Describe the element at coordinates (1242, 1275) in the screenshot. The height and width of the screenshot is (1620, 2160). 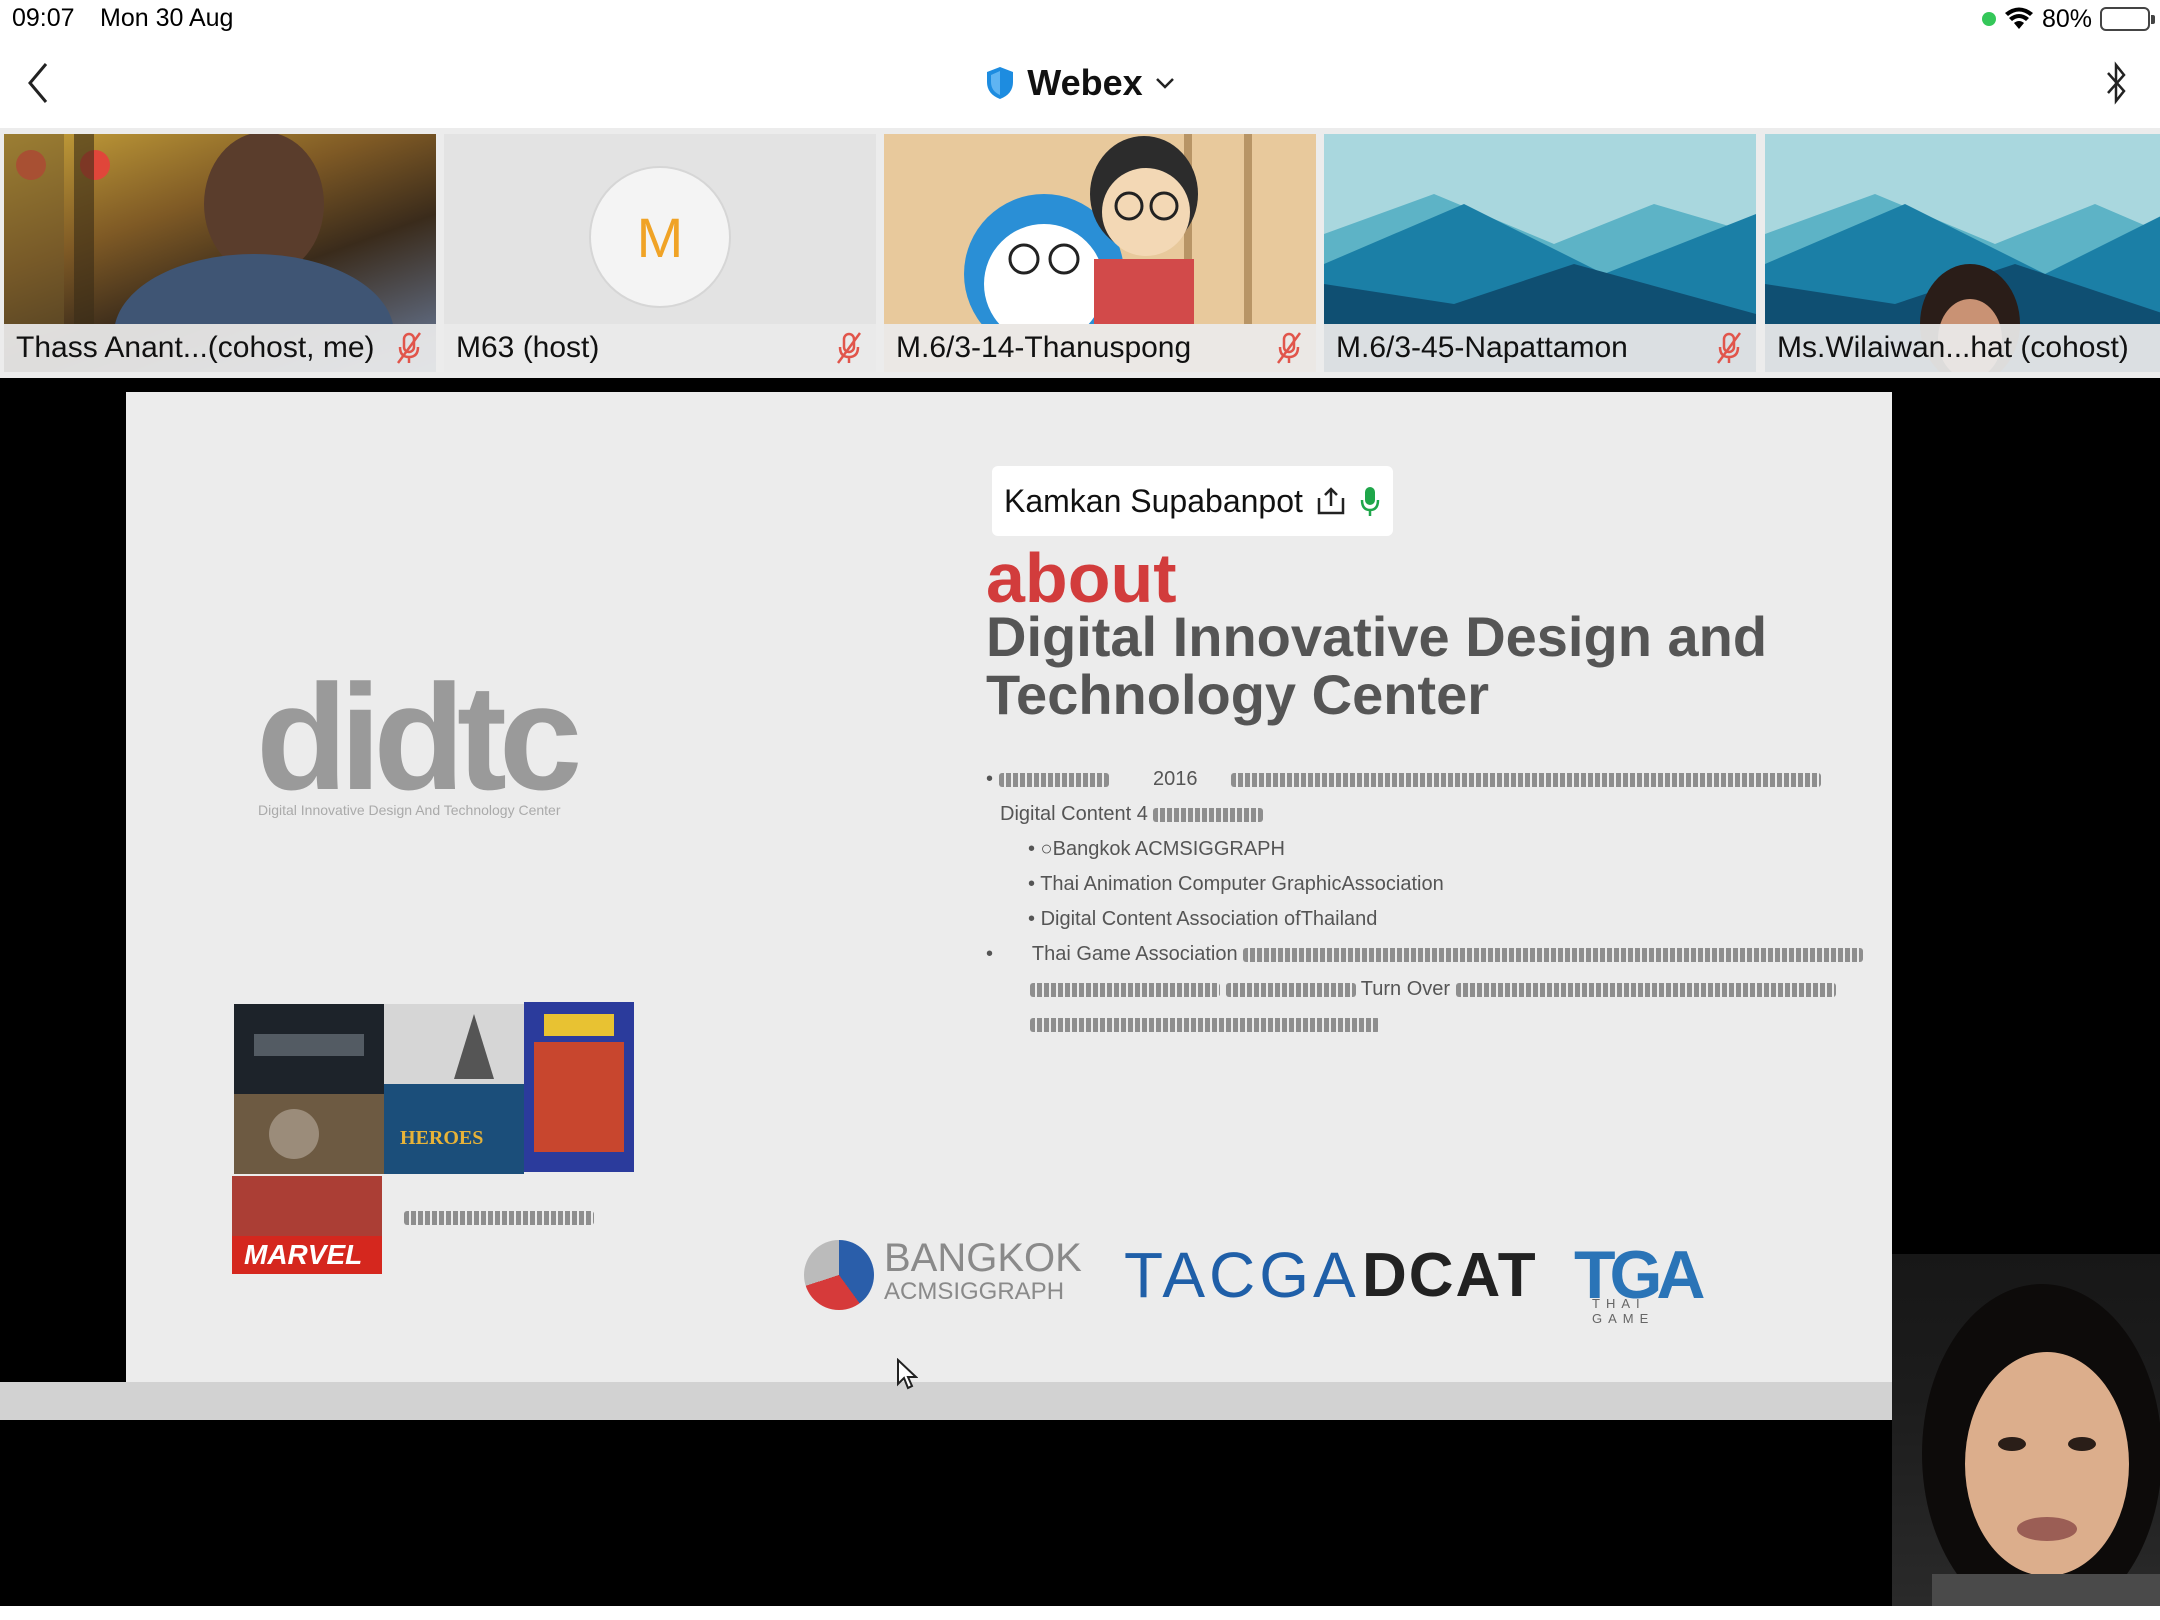
I see `tacga-logo: TACGA` at that location.